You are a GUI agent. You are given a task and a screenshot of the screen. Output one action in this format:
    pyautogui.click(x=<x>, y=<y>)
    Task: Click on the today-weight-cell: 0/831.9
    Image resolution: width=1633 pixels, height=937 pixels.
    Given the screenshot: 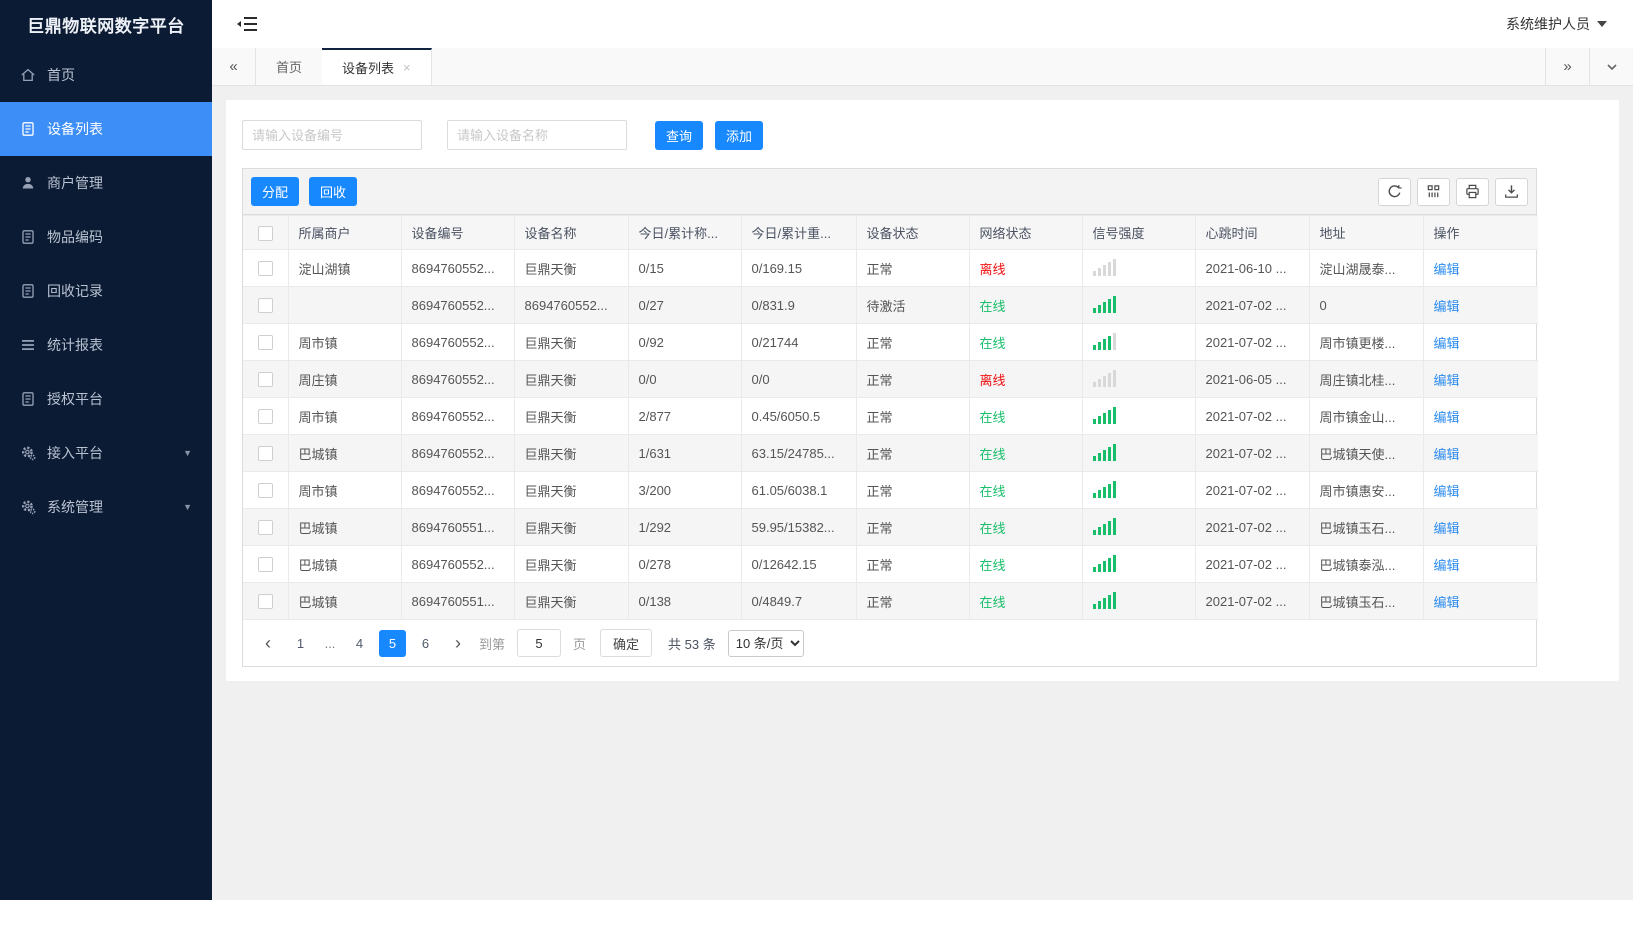 What is the action you would take?
    pyautogui.click(x=798, y=305)
    